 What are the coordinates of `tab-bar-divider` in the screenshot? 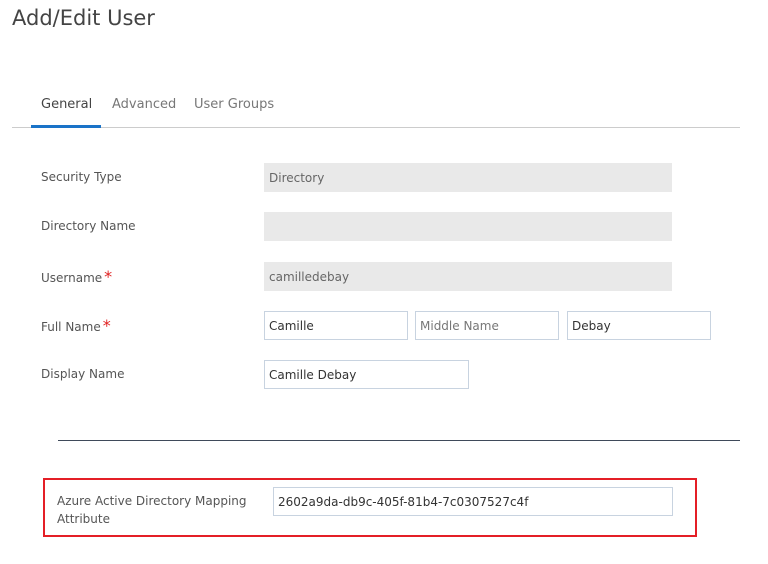 It's located at (376, 127).